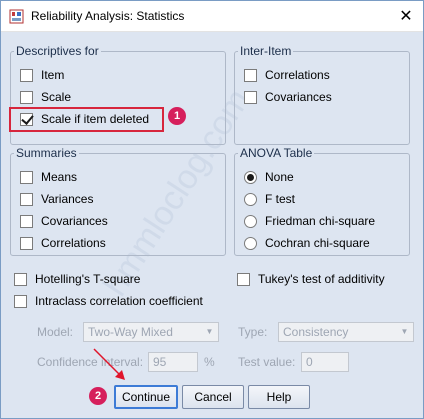 Image resolution: width=424 pixels, height=419 pixels. I want to click on radio-none: None, so click(269, 177).